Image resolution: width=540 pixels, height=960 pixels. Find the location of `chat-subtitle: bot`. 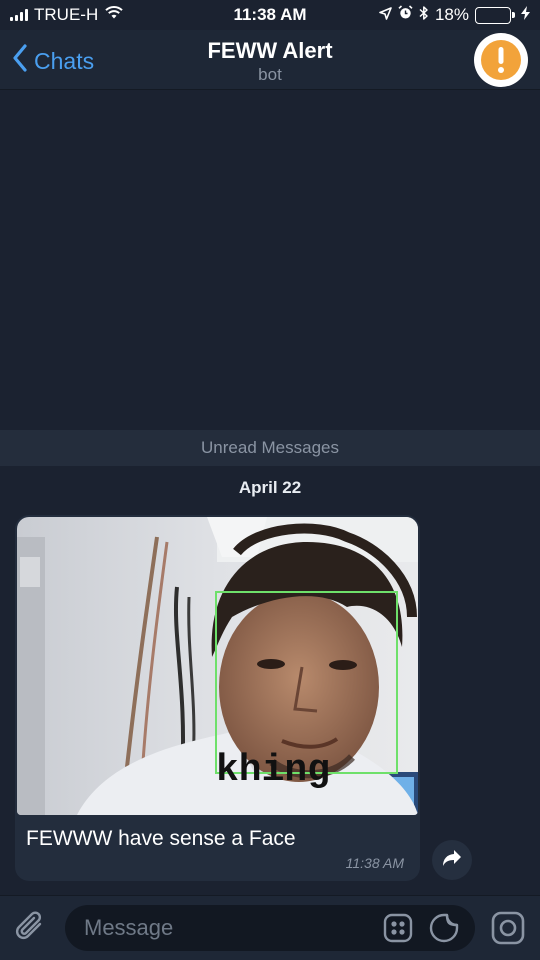

chat-subtitle: bot is located at coordinates (270, 74).